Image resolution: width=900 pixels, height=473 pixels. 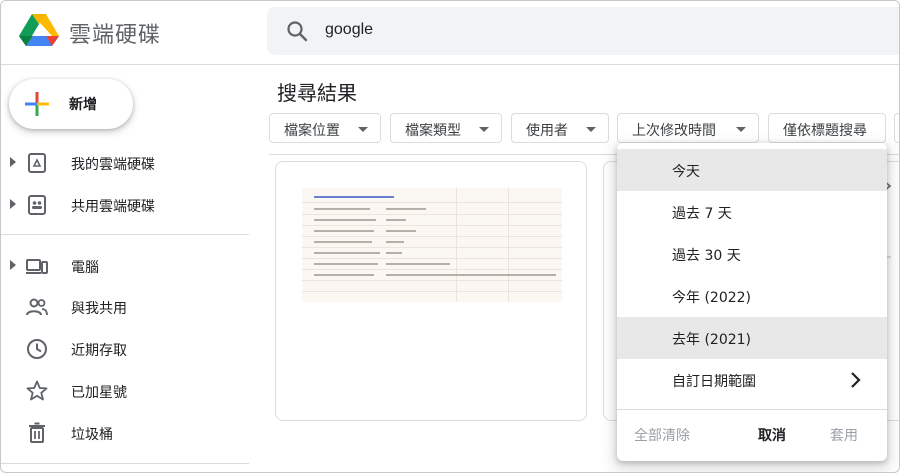 What do you see at coordinates (37, 104) in the screenshot?
I see `plus-icon` at bounding box center [37, 104].